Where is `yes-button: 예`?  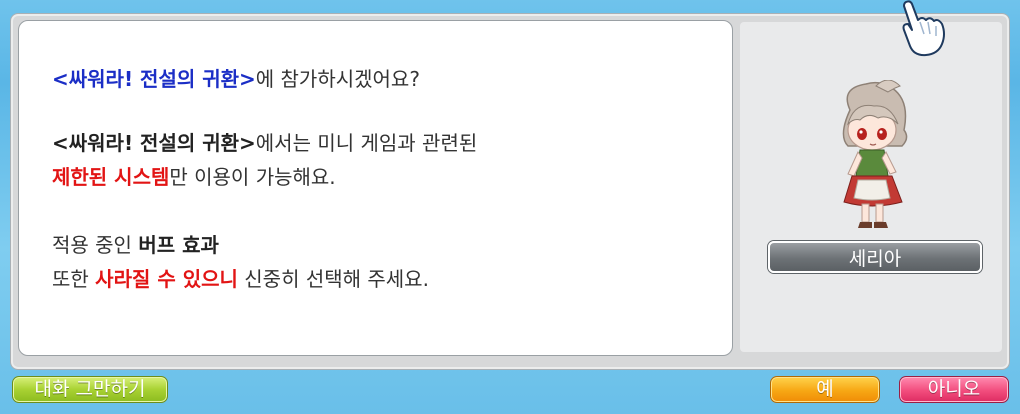
yes-button: 예 is located at coordinates (825, 389).